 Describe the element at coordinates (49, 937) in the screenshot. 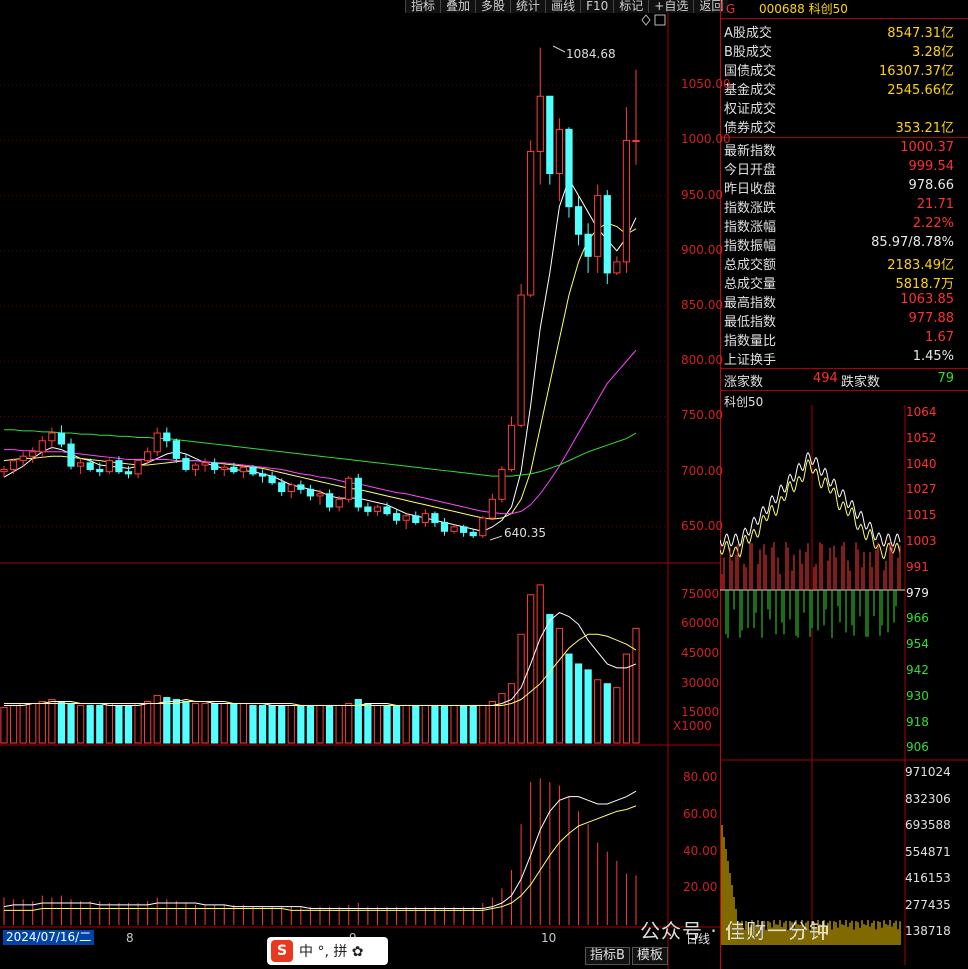

I see `cursor-date: 2024/07/16/二` at that location.